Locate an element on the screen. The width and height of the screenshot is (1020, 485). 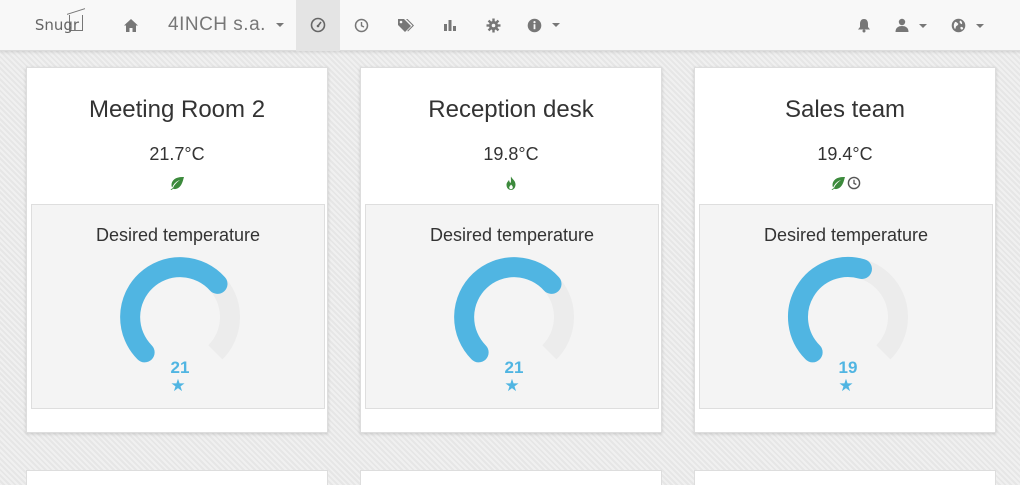
home-icon is located at coordinates (131, 25).